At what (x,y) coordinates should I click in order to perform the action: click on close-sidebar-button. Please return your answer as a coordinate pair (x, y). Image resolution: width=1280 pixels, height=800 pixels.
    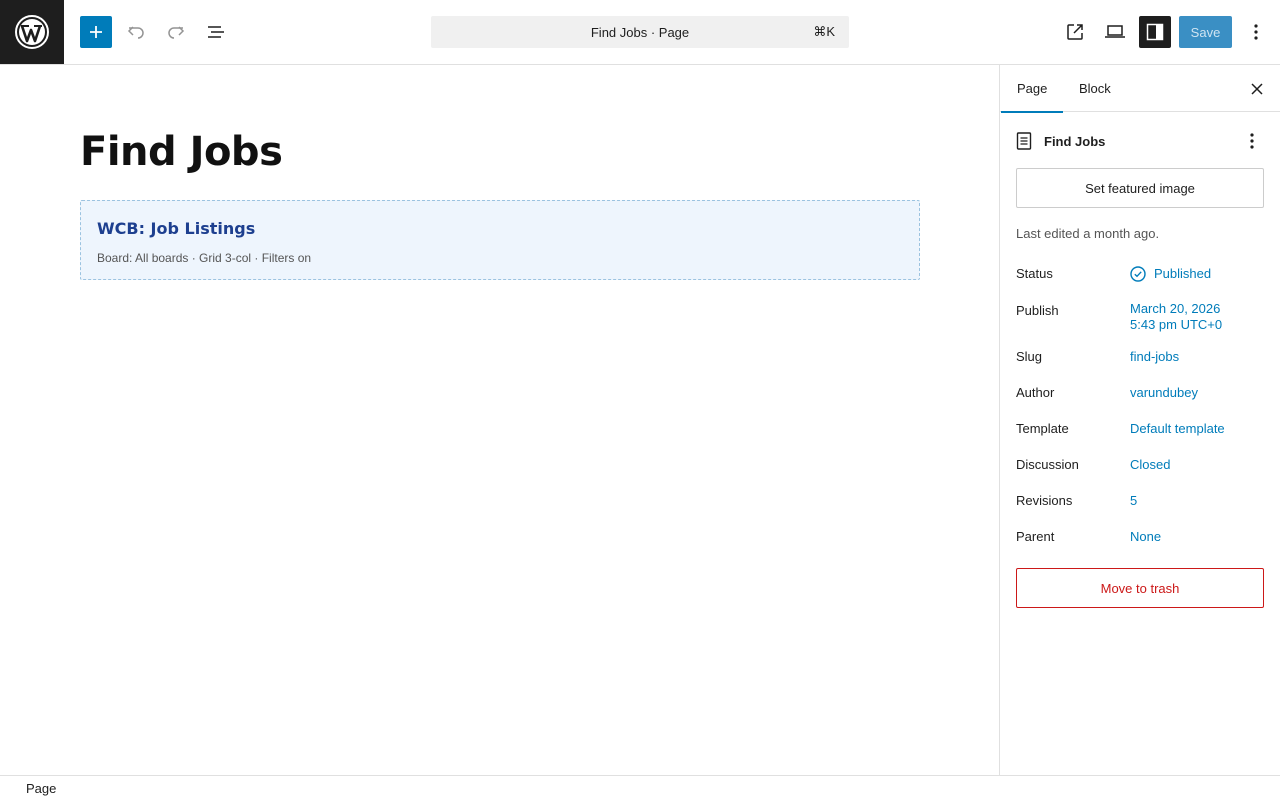
    Looking at the image, I should click on (1257, 89).